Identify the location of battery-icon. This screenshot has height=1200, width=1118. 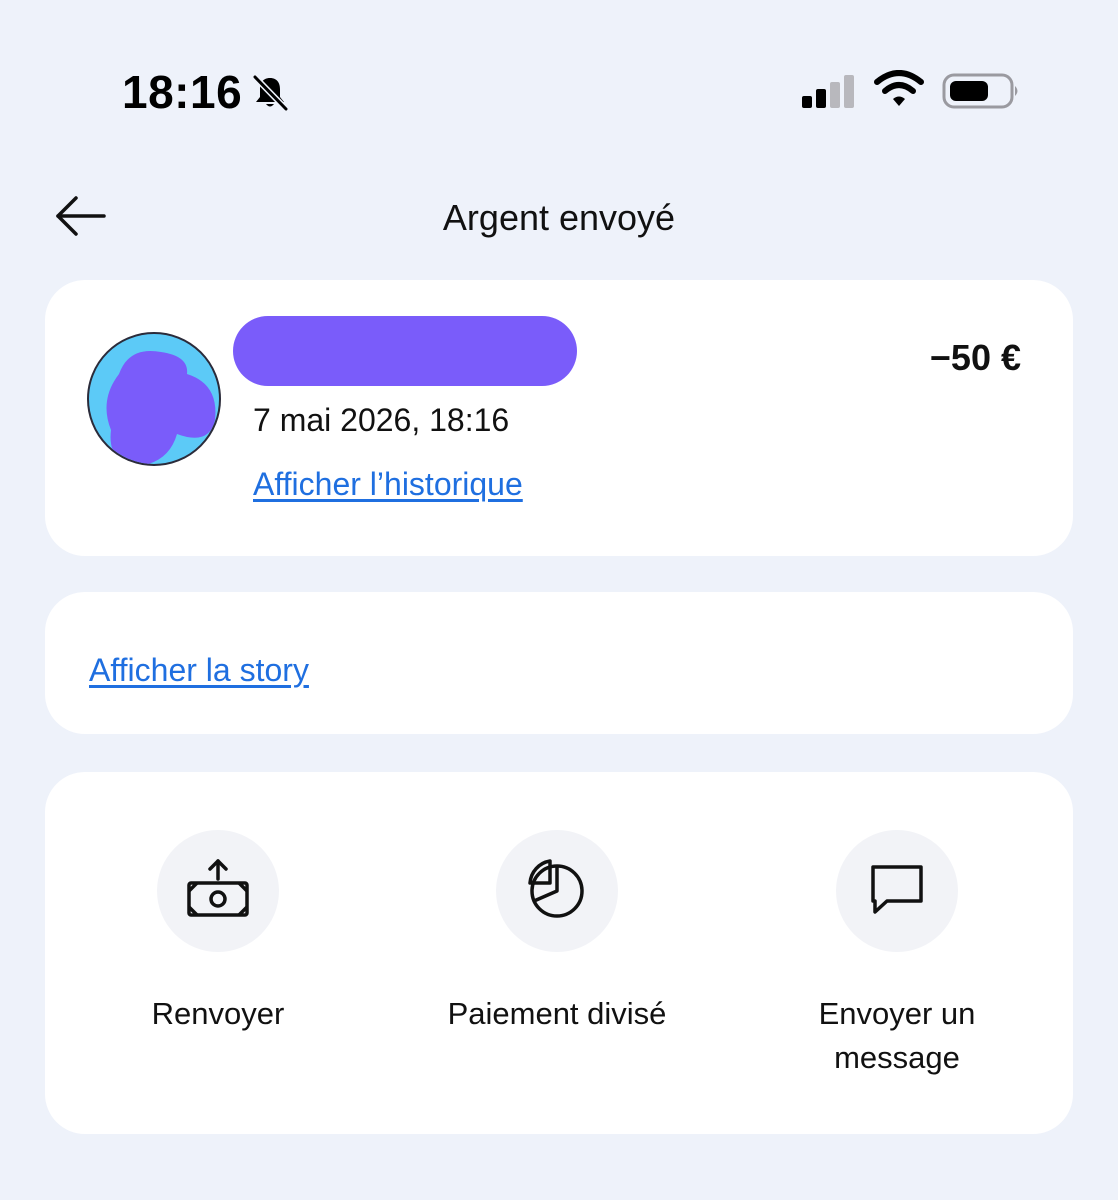
(982, 91).